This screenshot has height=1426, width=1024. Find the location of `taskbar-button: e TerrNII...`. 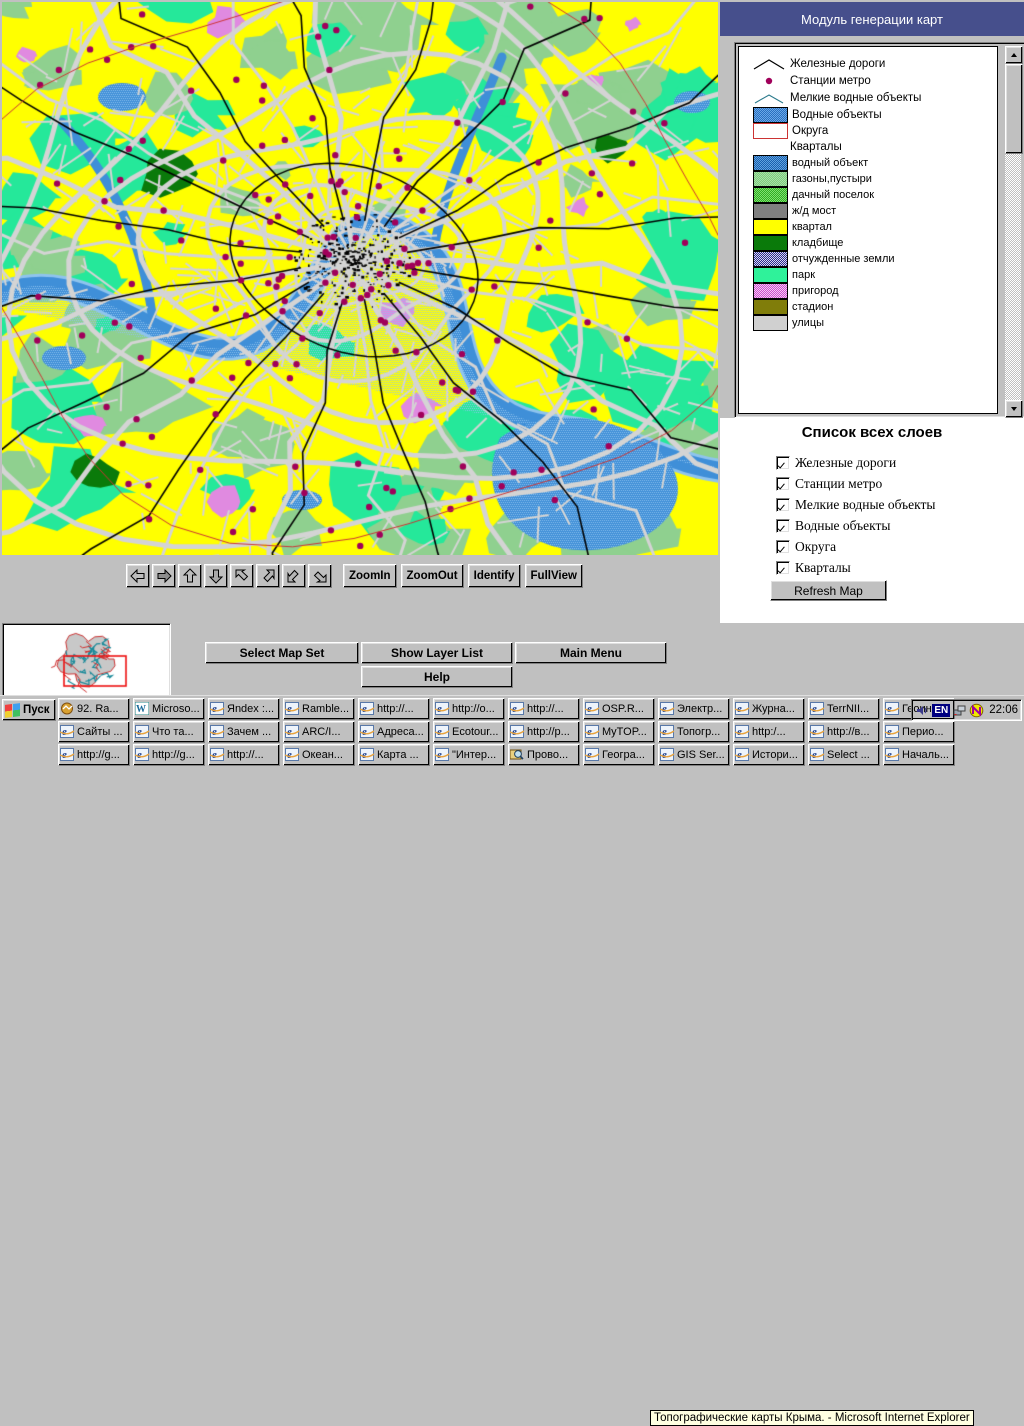

taskbar-button: e TerrNII... is located at coordinates (844, 709).